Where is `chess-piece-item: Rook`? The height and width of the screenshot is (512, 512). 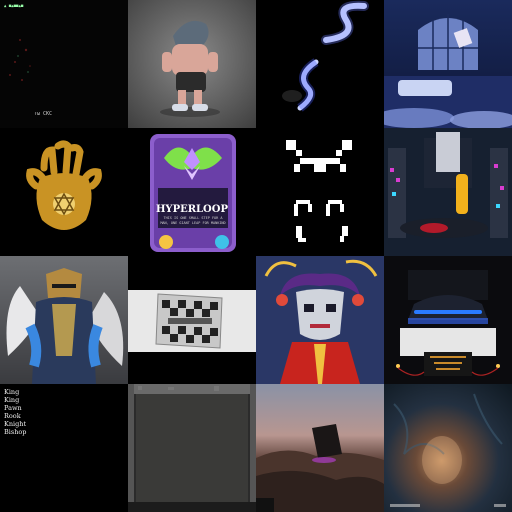
chess-piece-item: Rook is located at coordinates (12, 416).